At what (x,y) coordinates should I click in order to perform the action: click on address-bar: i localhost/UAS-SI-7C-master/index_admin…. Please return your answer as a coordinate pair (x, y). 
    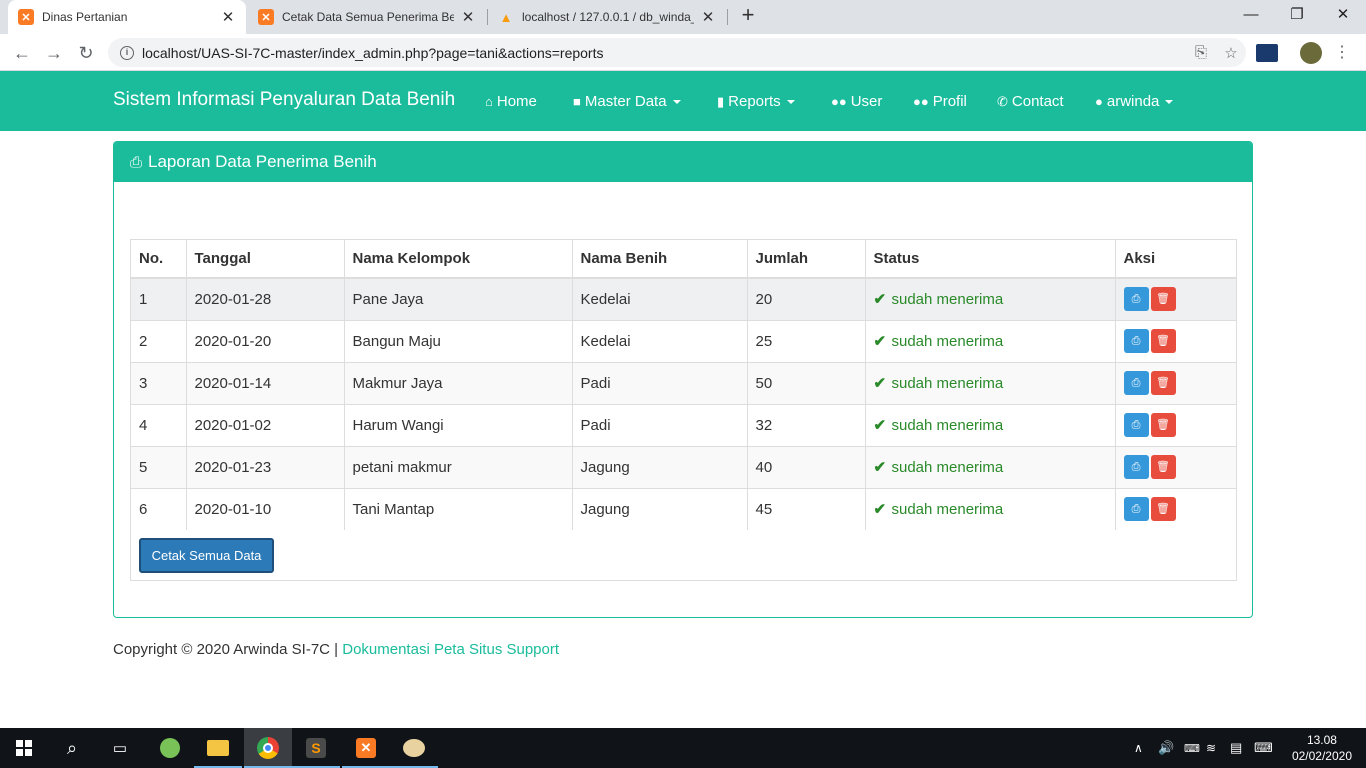
    Looking at the image, I should click on (677, 52).